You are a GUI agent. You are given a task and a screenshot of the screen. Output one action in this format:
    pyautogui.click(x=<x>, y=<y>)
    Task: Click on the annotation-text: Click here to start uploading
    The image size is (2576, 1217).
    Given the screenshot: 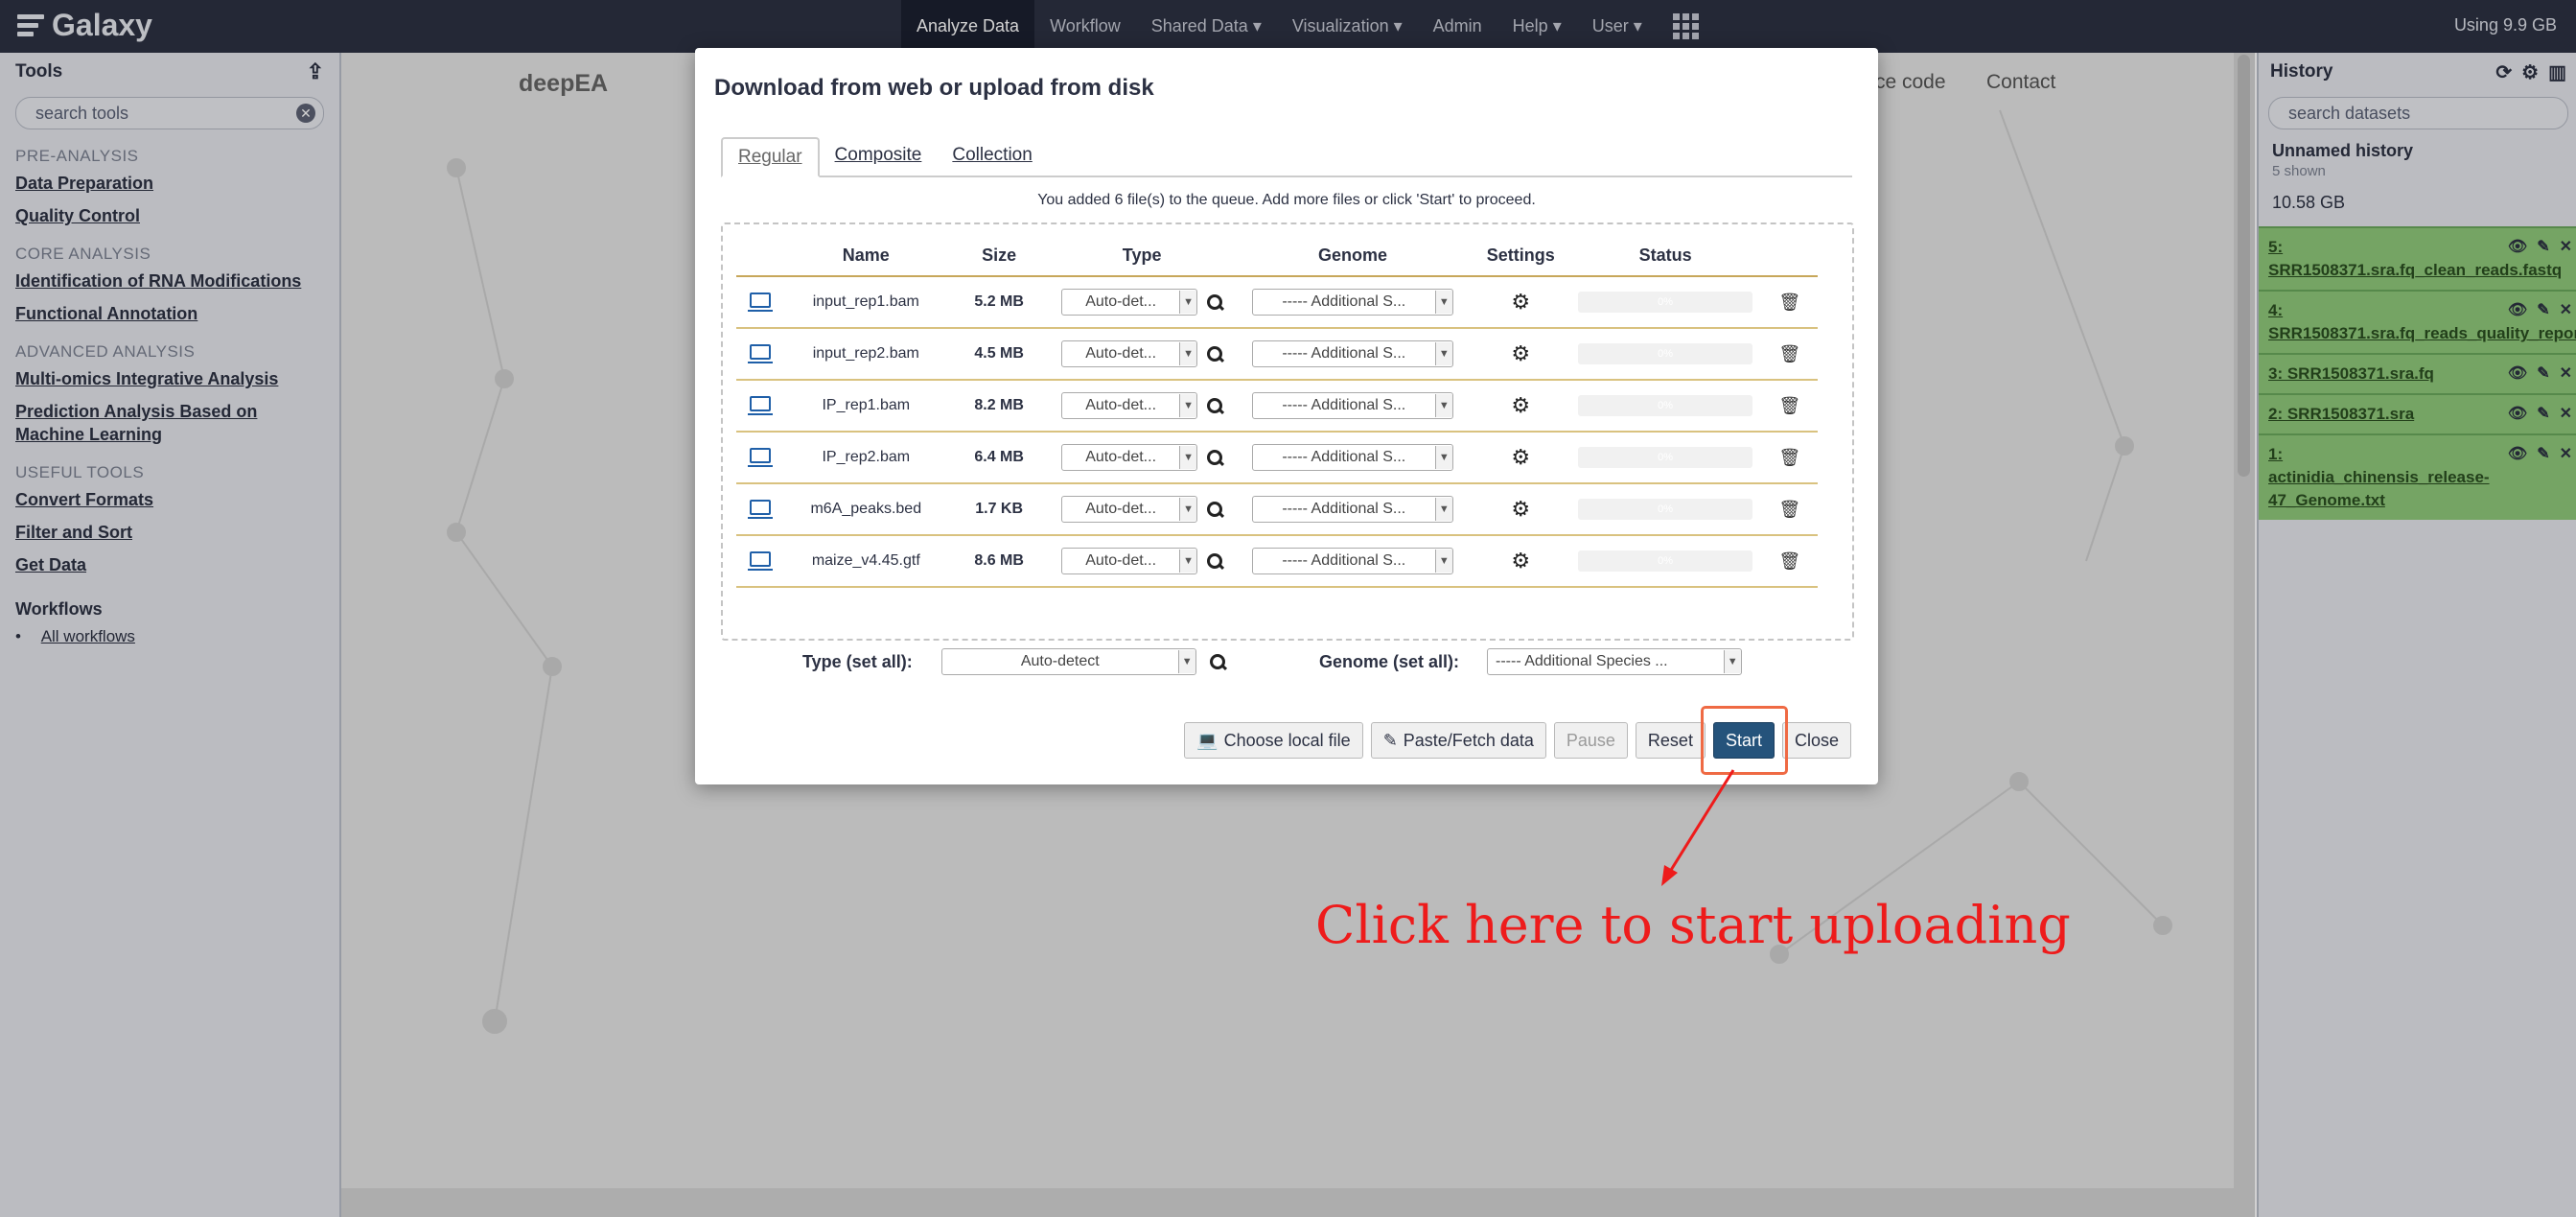 What is the action you would take?
    pyautogui.click(x=1693, y=925)
    